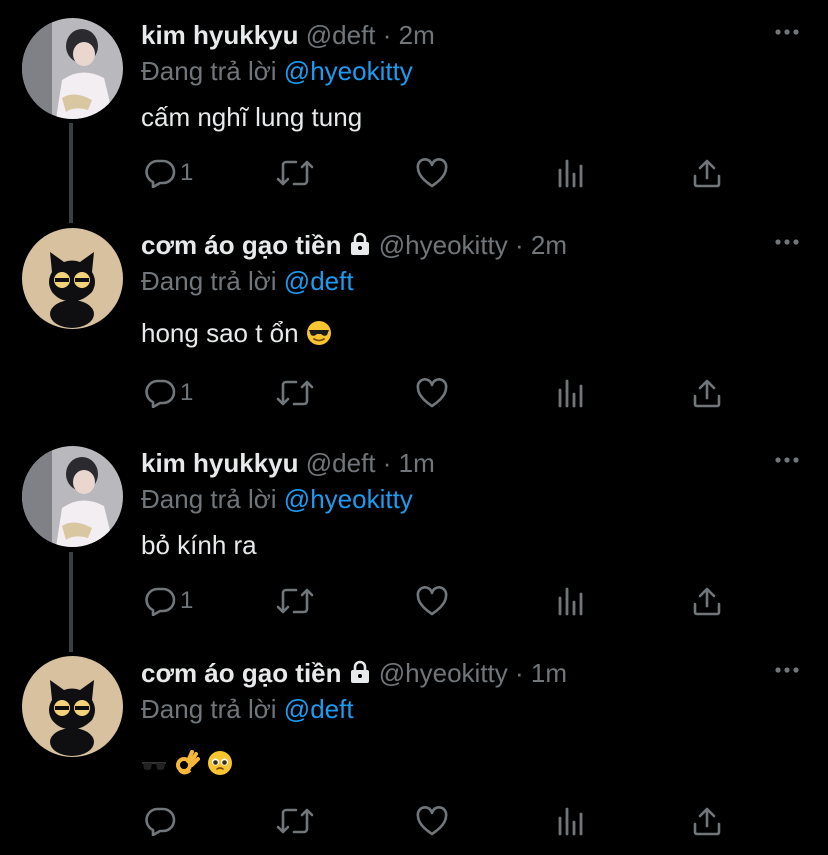 The width and height of the screenshot is (828, 855). Describe the element at coordinates (318, 333) in the screenshot. I see `sunglasses-face-emoji` at that location.